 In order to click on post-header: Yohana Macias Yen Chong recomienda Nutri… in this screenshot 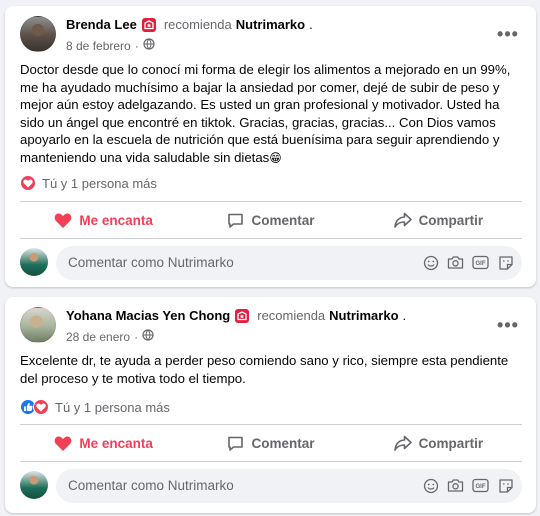, I will do `click(273, 327)`.